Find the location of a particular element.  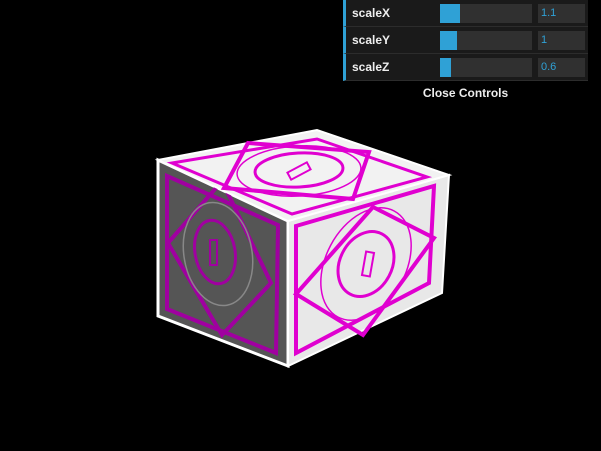

control-row-scalez: scaleZ is located at coordinates (465, 67).